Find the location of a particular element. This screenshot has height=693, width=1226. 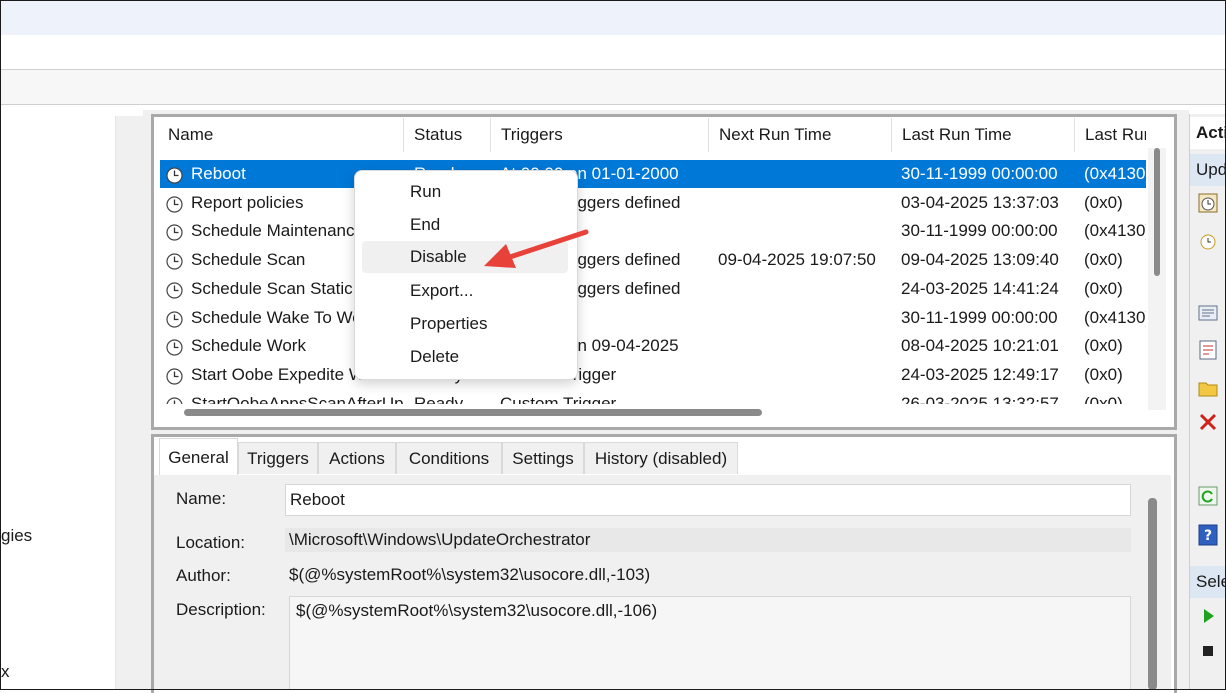

toolbar is located at coordinates (613, 87).